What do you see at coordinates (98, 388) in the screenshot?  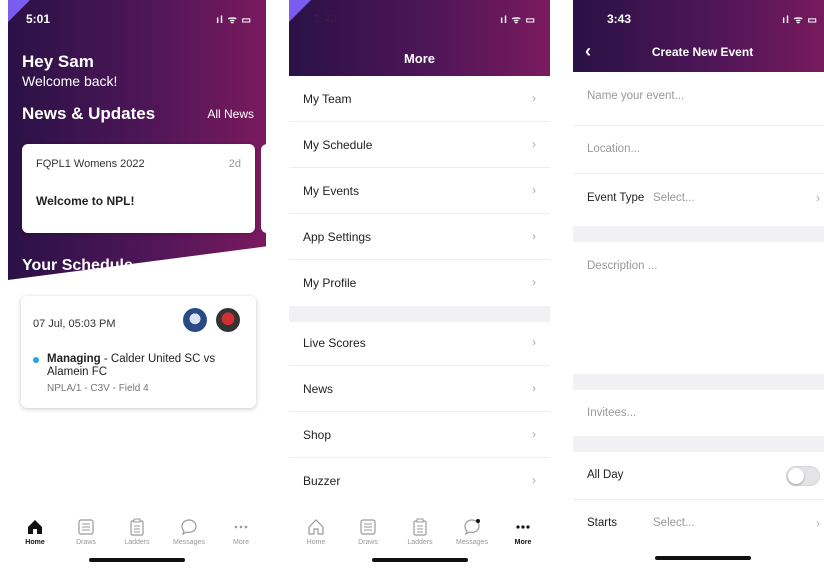 I see `event-venue: NPLA/1 - C3V - Field 4` at bounding box center [98, 388].